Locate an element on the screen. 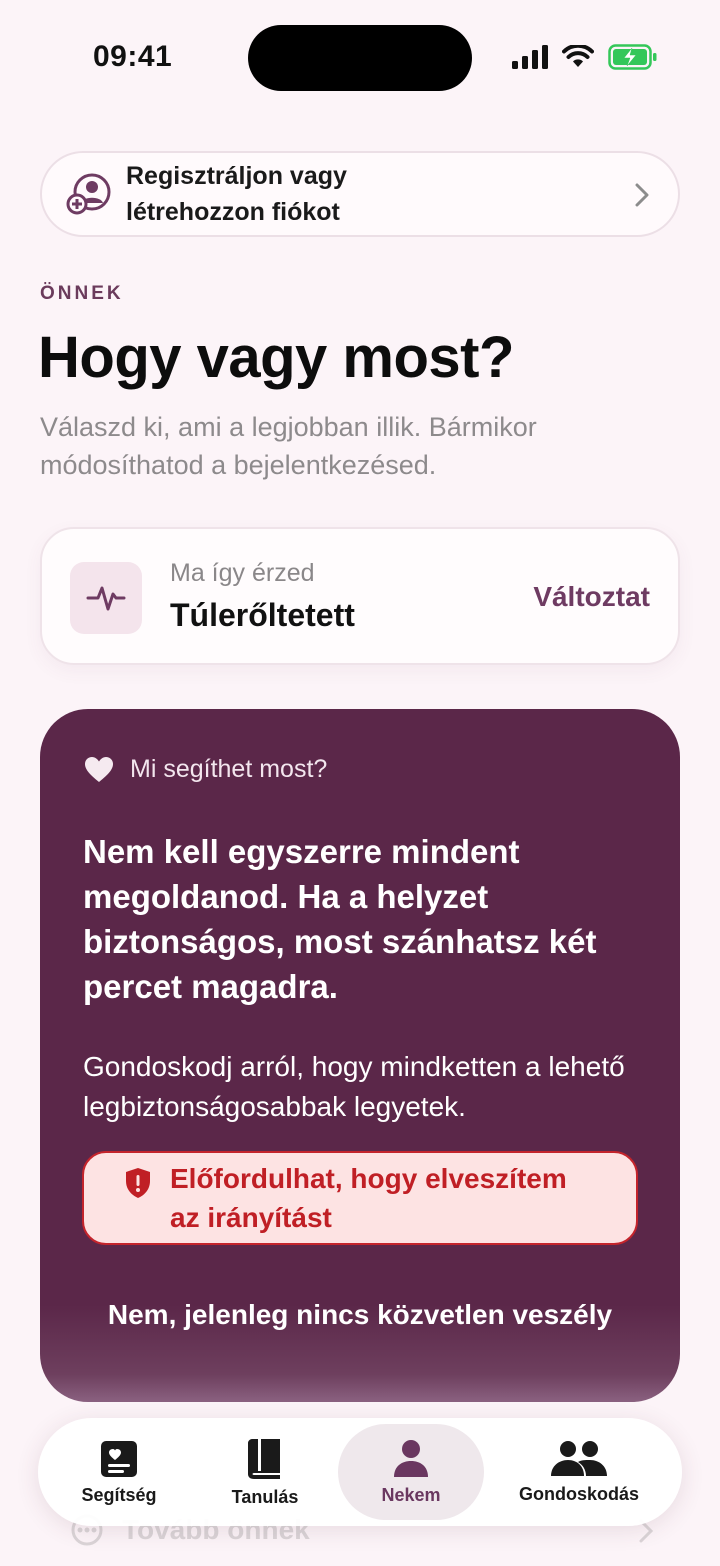 Image resolution: width=720 pixels, height=1566 pixels. pulse-icon-box is located at coordinates (106, 598).